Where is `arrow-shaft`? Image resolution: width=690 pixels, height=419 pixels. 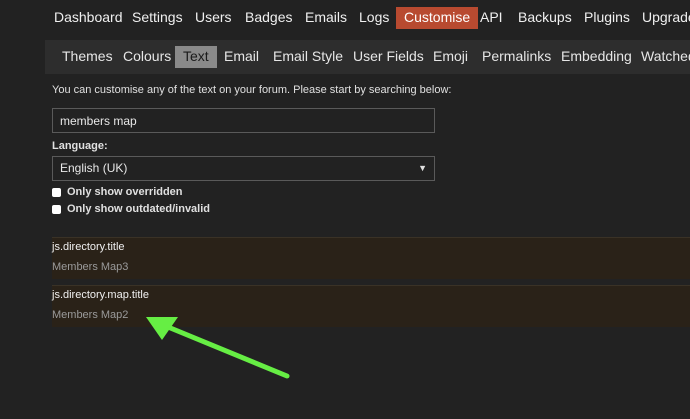 arrow-shaft is located at coordinates (227, 351).